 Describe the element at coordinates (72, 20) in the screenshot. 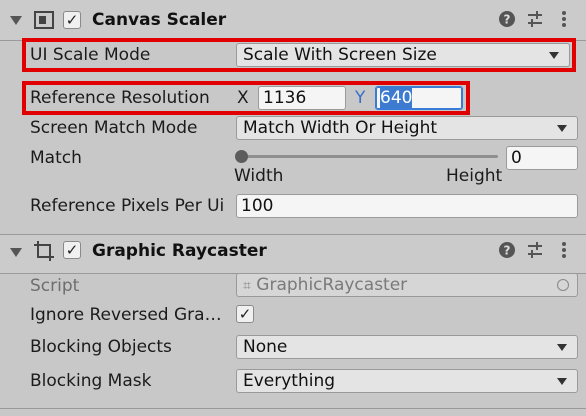

I see `canvas-scaler-enabled-checkbox: ✓` at that location.